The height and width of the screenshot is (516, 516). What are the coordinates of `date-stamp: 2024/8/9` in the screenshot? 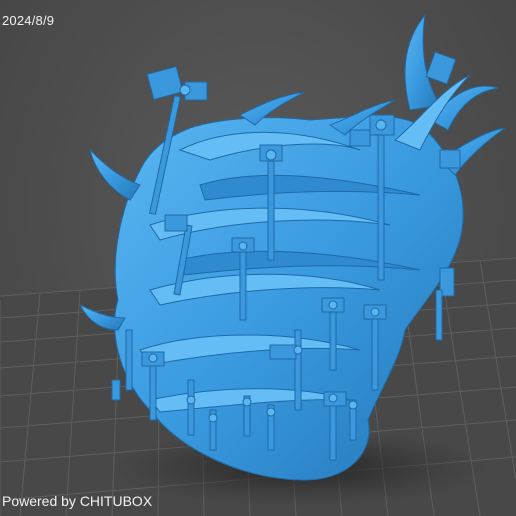 It's located at (28, 20).